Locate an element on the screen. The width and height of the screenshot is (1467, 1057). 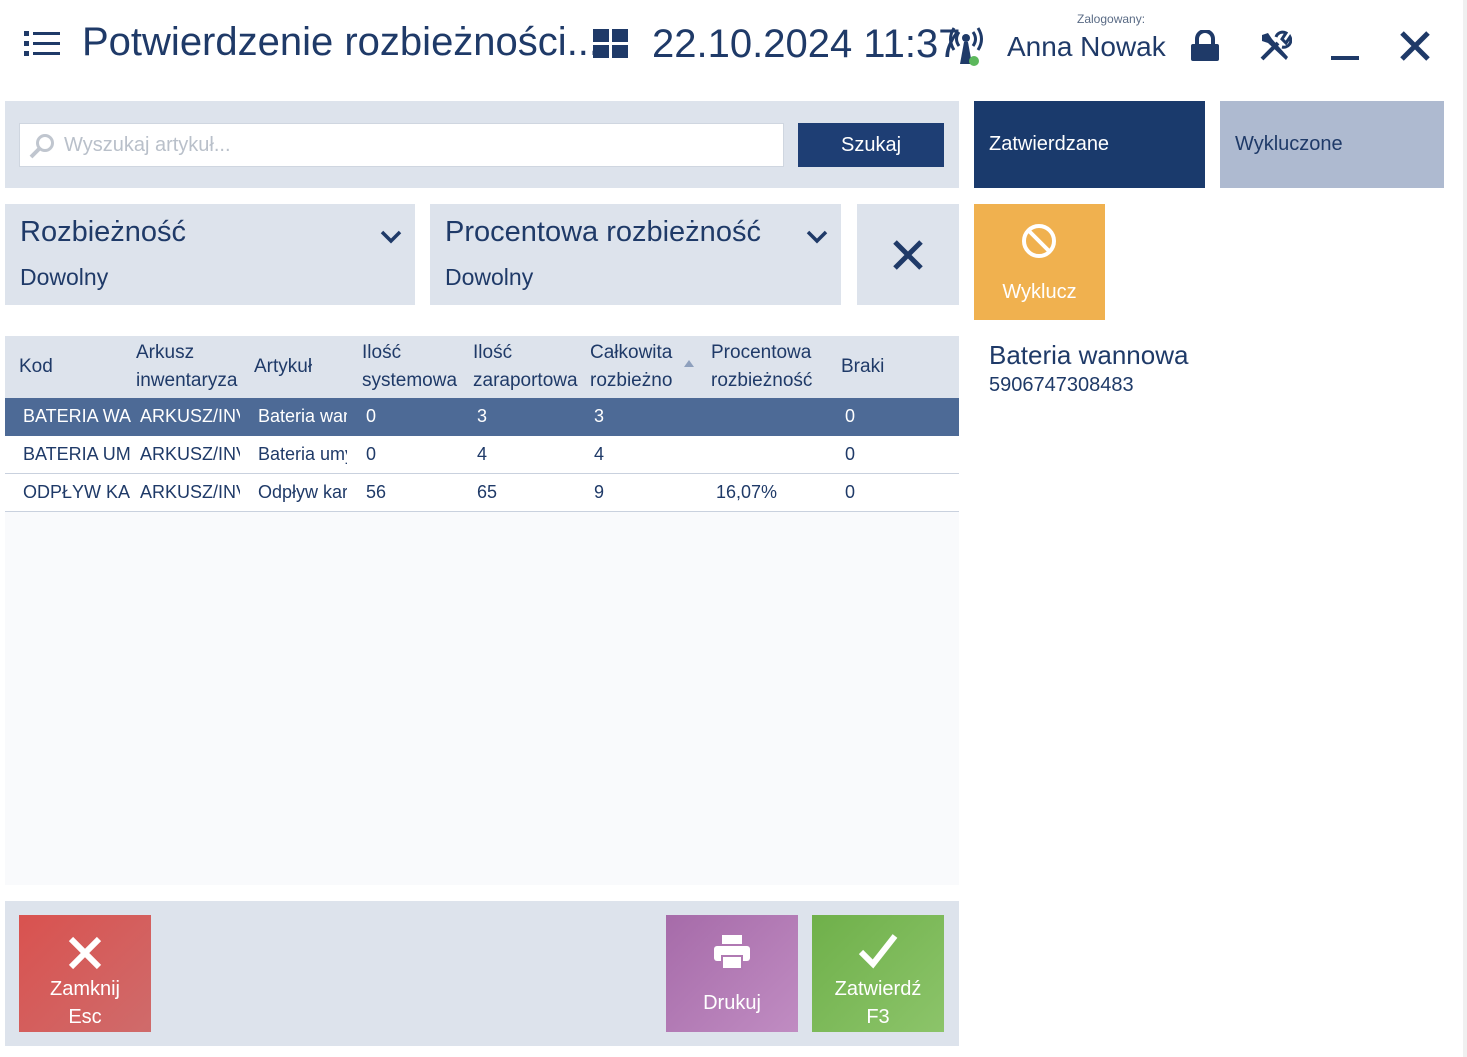
settings-button is located at coordinates (1275, 46).